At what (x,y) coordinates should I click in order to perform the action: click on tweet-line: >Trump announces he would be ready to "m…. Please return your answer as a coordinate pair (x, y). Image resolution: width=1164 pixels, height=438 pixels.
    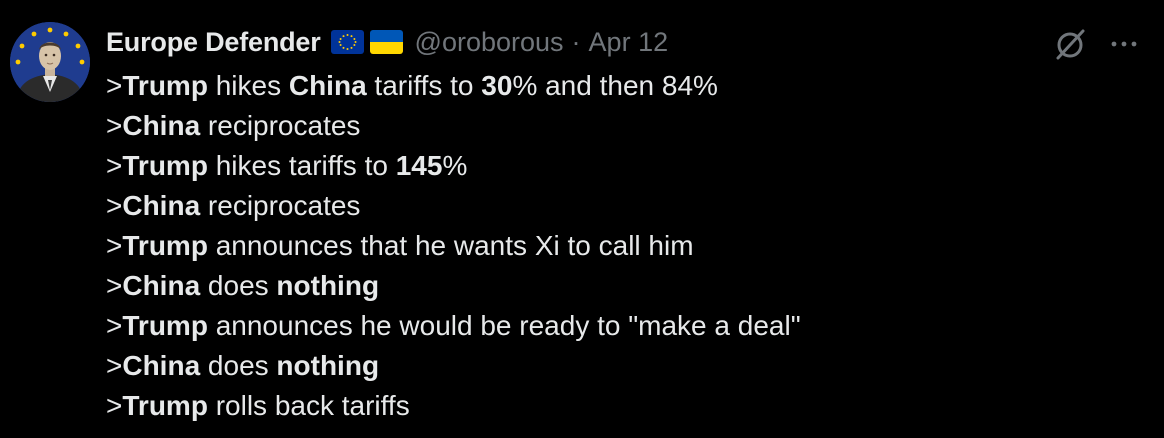
    Looking at the image, I should click on (453, 325).